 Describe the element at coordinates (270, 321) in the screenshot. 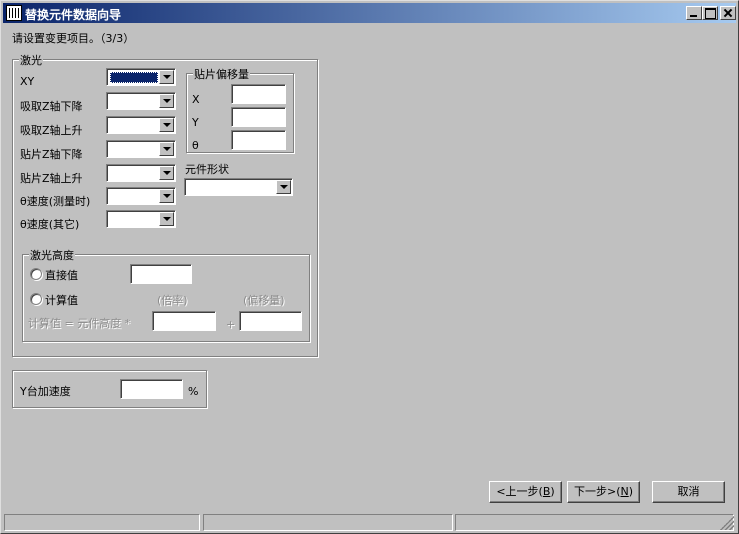

I see `height-offset-input` at that location.